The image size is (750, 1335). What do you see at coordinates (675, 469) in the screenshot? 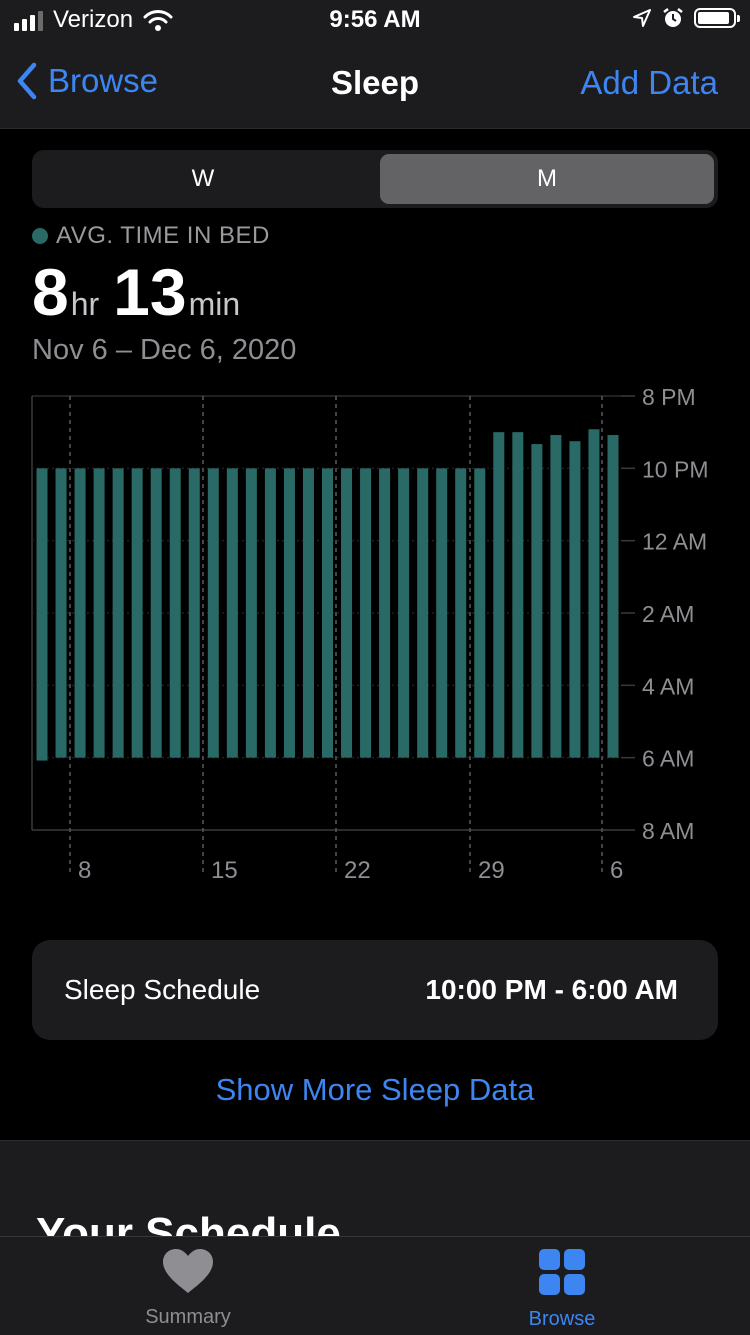
I see `y-tick-label: 10 PM` at bounding box center [675, 469].